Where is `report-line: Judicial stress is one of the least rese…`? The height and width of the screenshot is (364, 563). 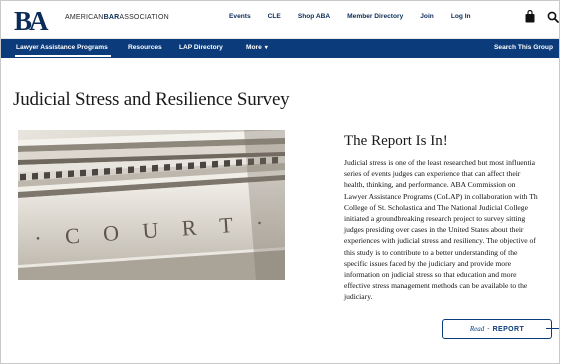 report-line: Judicial stress is one of the least rese… is located at coordinates (440, 162).